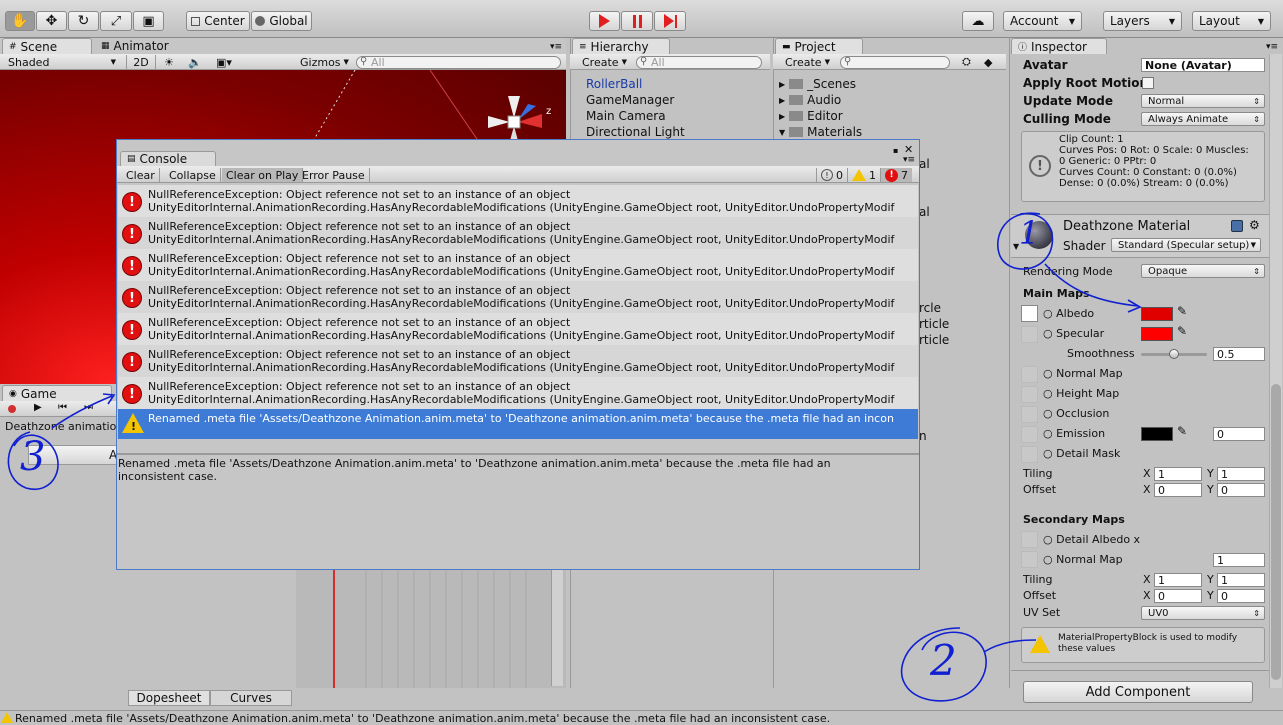 The width and height of the screenshot is (1283, 725). I want to click on hierarchy-create-dropdown: Create ▼, so click(604, 62).